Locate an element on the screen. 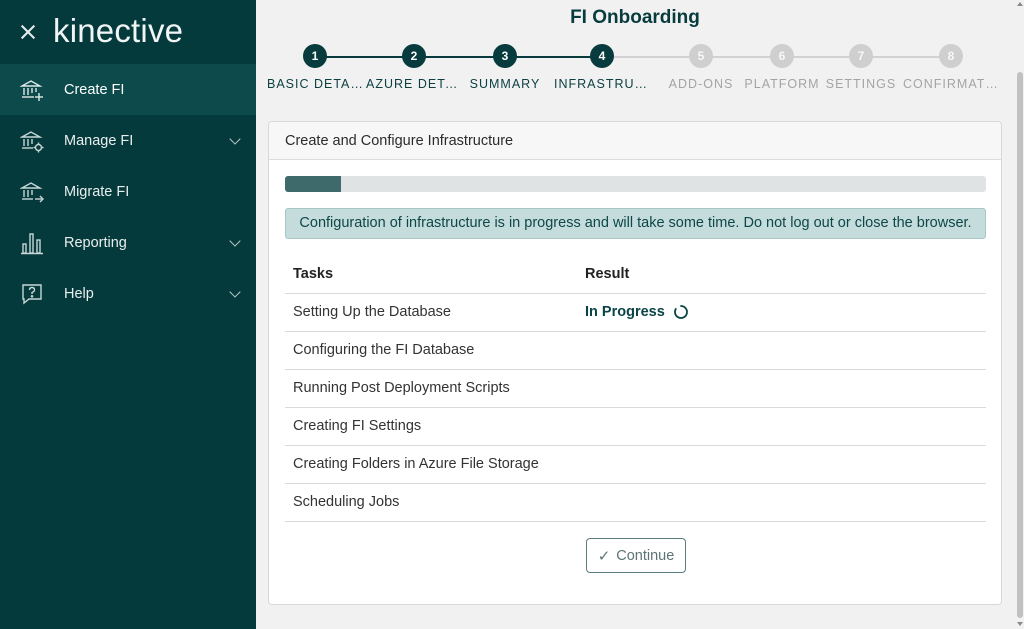  kinective-logo: kinective is located at coordinates (118, 30).